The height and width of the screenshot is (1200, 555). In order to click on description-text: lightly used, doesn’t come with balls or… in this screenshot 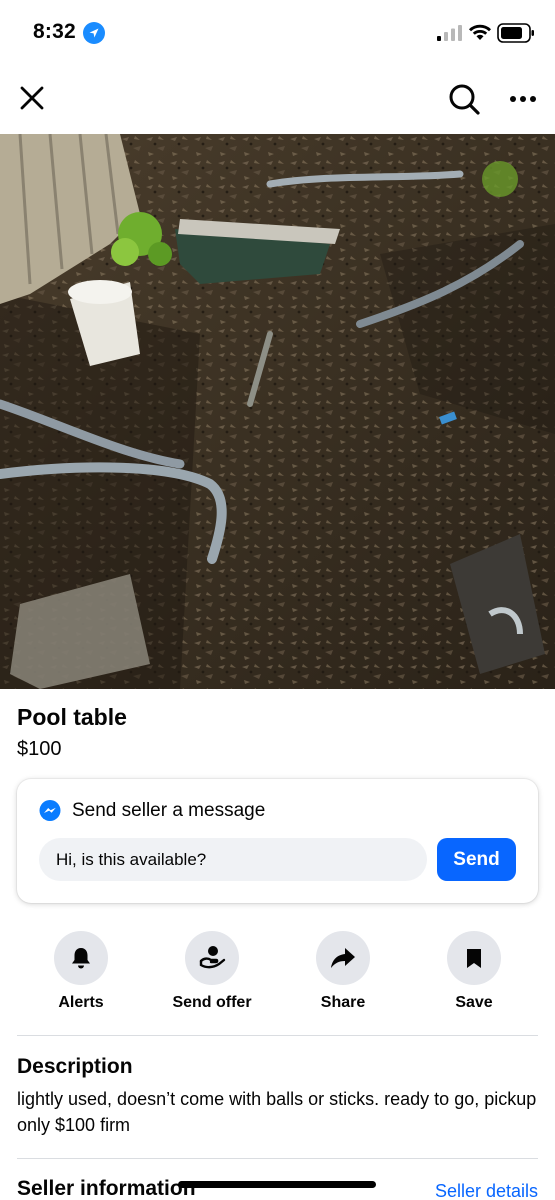, I will do `click(277, 1112)`.